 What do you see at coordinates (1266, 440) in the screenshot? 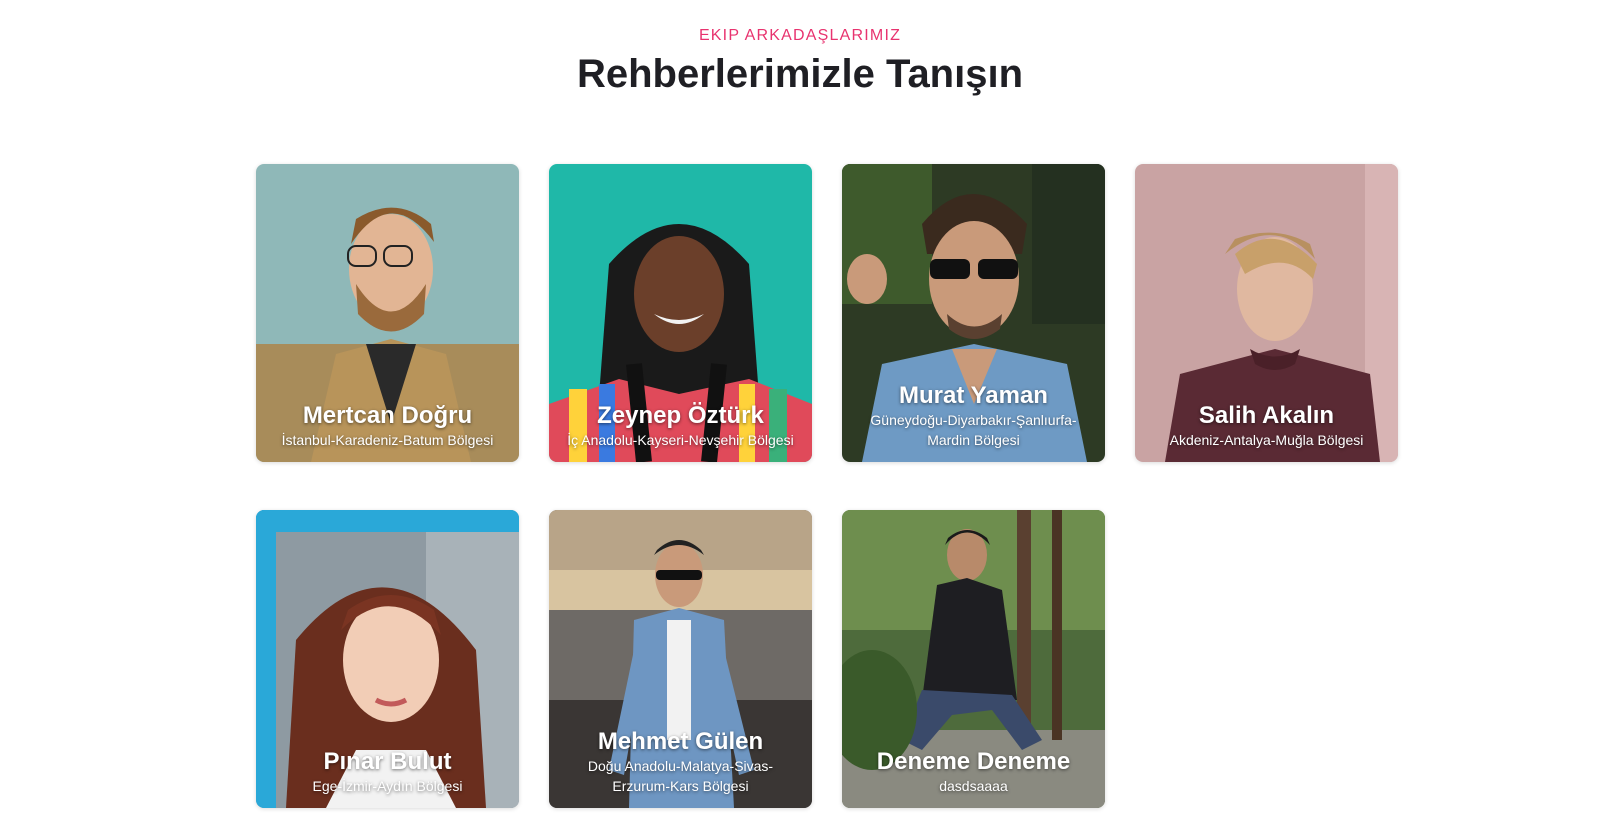
I see `guide-region: Akdeniz-Antalya-Muğla Bölgesi` at bounding box center [1266, 440].